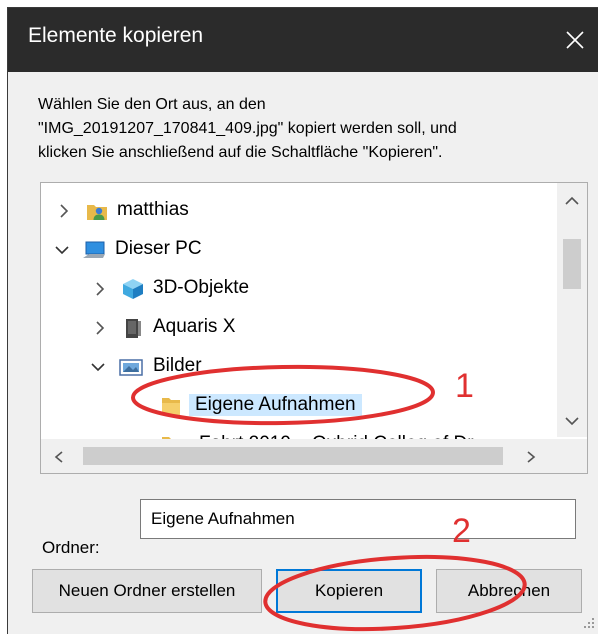  What do you see at coordinates (464, 386) in the screenshot?
I see `annotation-marker-1: 1` at bounding box center [464, 386].